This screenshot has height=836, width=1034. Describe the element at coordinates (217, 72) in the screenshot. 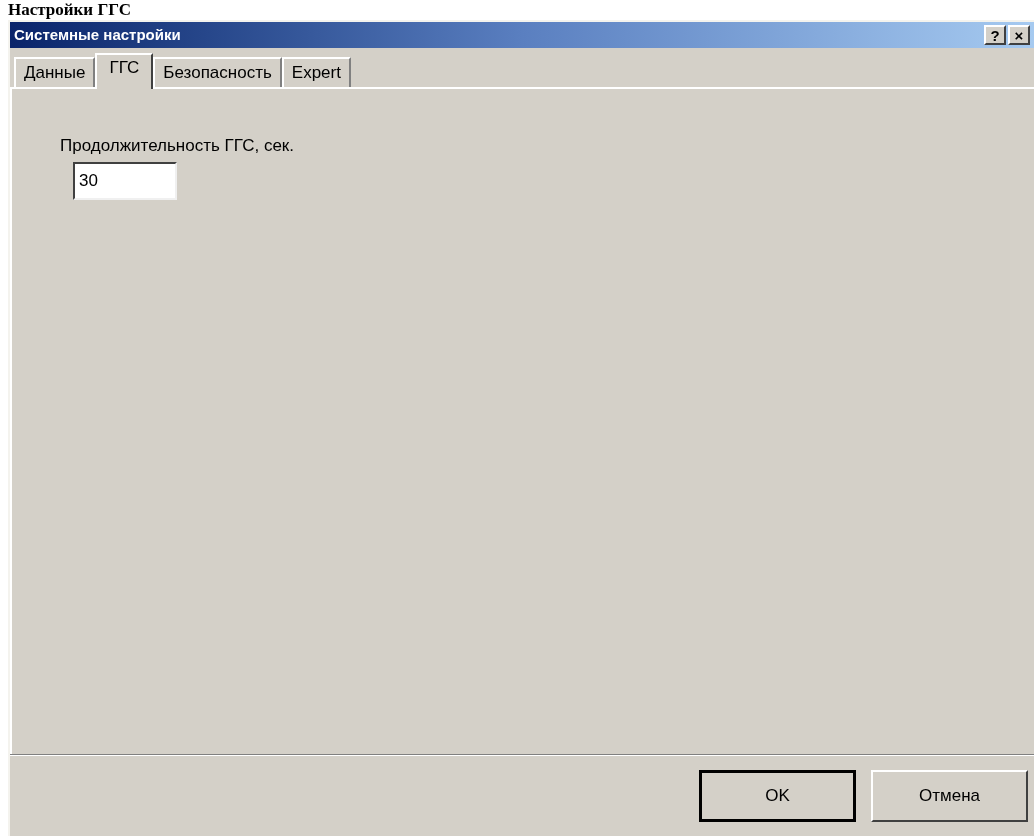

I see `tab: Безопасность` at that location.